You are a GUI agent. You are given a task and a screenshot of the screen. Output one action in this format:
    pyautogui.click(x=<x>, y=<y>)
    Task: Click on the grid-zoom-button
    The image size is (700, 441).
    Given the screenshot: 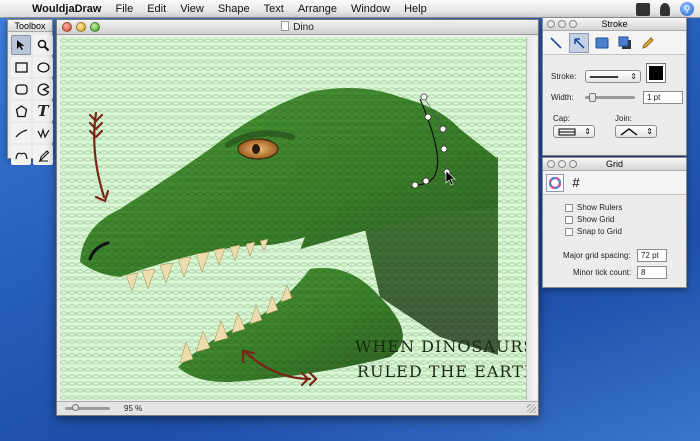 What is the action you would take?
    pyautogui.click(x=573, y=164)
    